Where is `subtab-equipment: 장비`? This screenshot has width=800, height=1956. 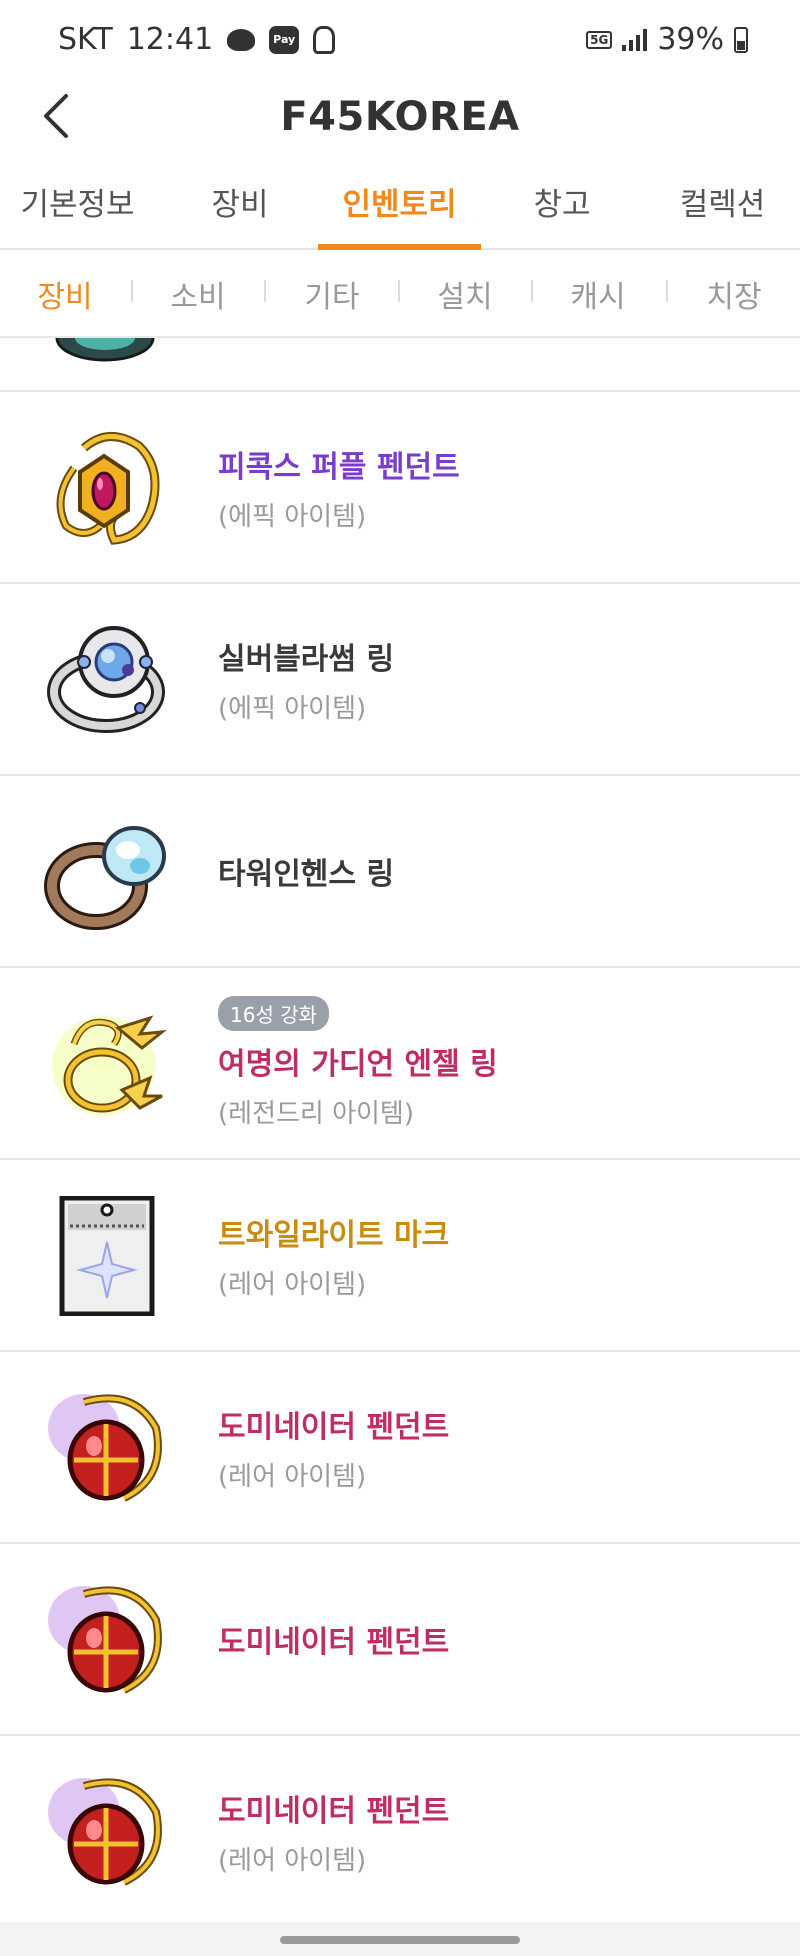 subtab-equipment: 장비 is located at coordinates (65, 294).